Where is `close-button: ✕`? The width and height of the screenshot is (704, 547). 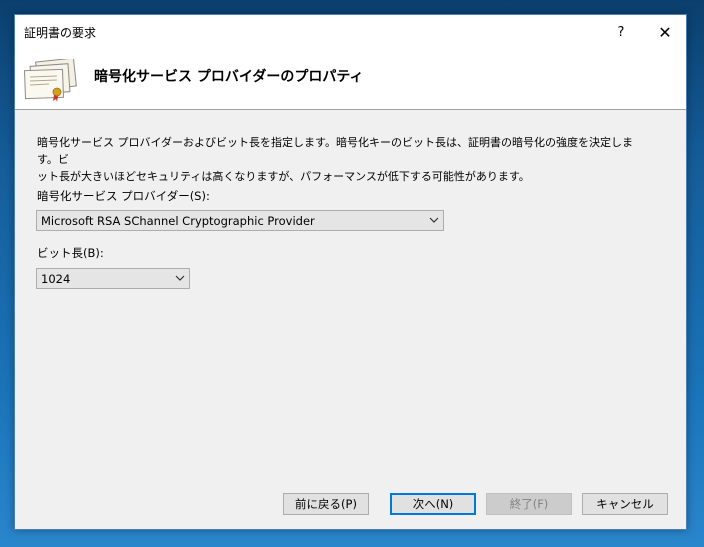 close-button: ✕ is located at coordinates (665, 32).